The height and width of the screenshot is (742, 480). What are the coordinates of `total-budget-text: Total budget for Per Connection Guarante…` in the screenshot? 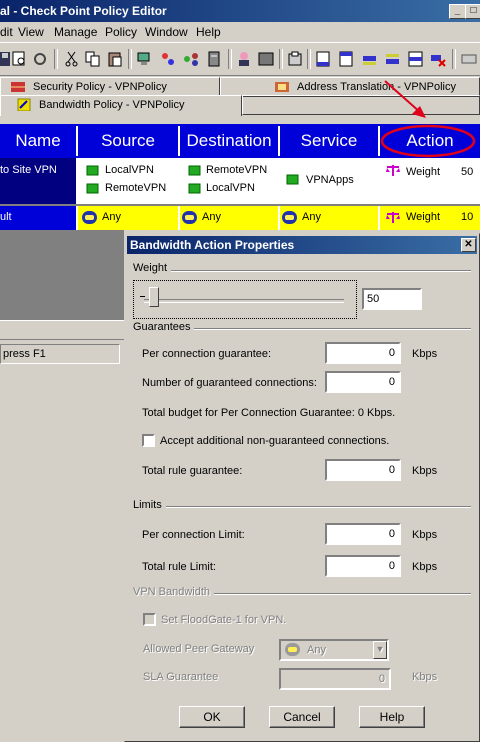 It's located at (269, 413).